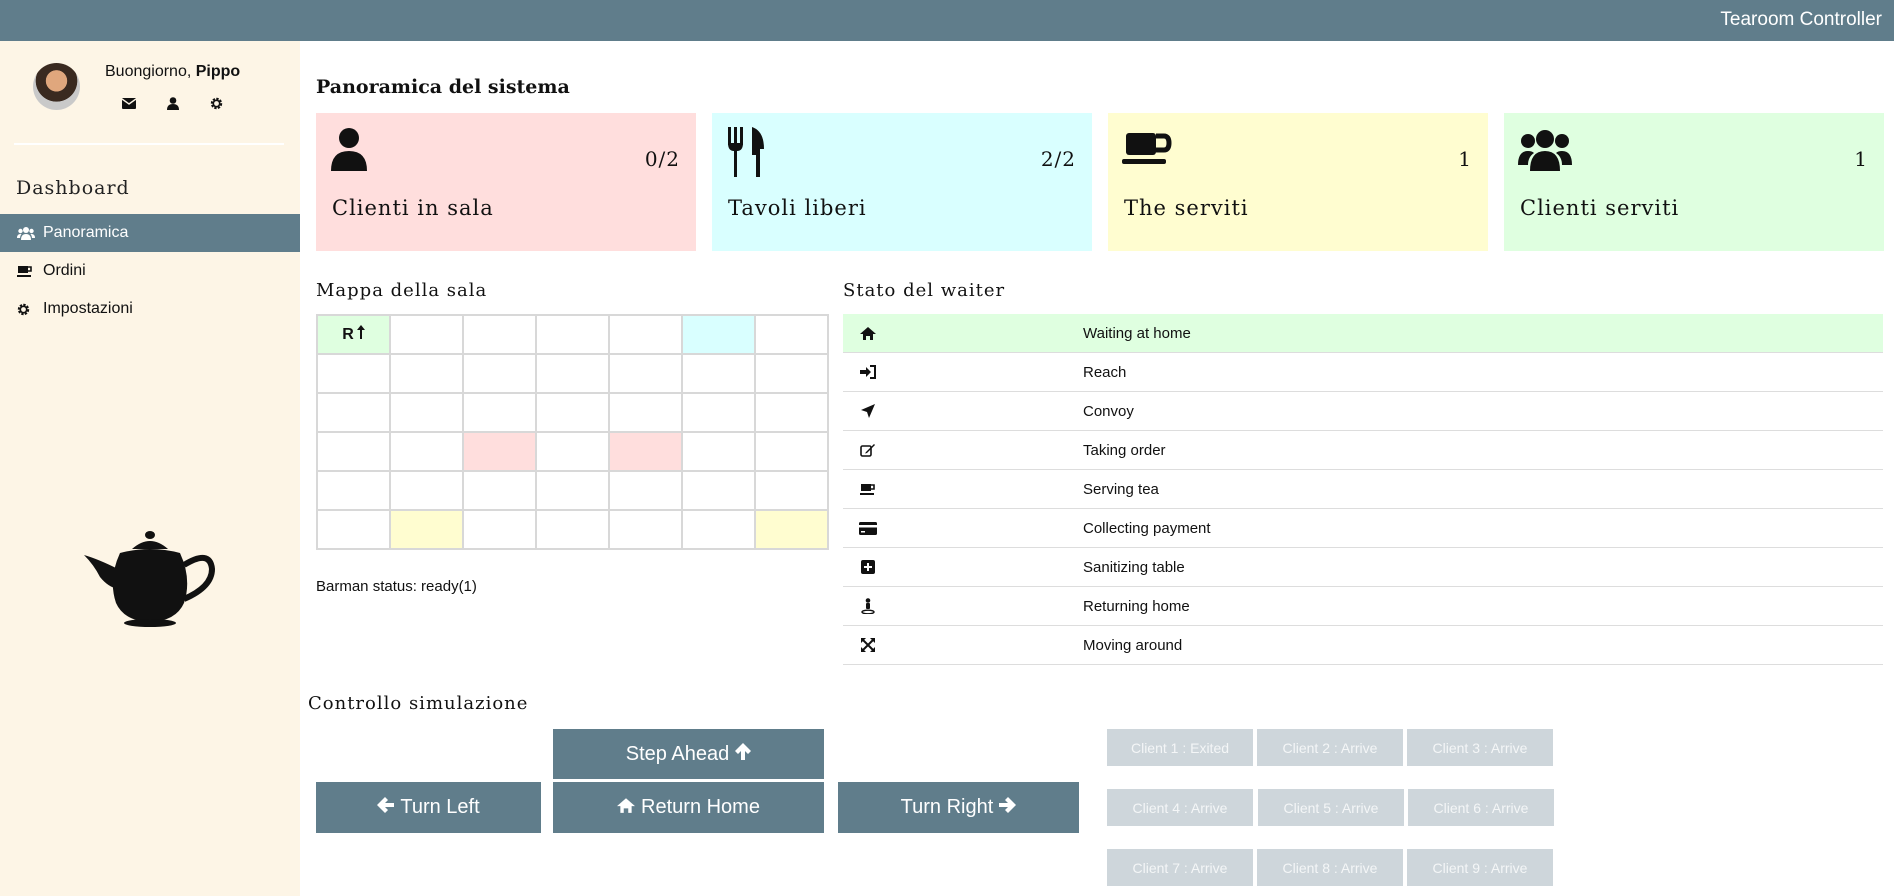  What do you see at coordinates (1600, 208) in the screenshot?
I see `stat-label: Clienti serviti` at bounding box center [1600, 208].